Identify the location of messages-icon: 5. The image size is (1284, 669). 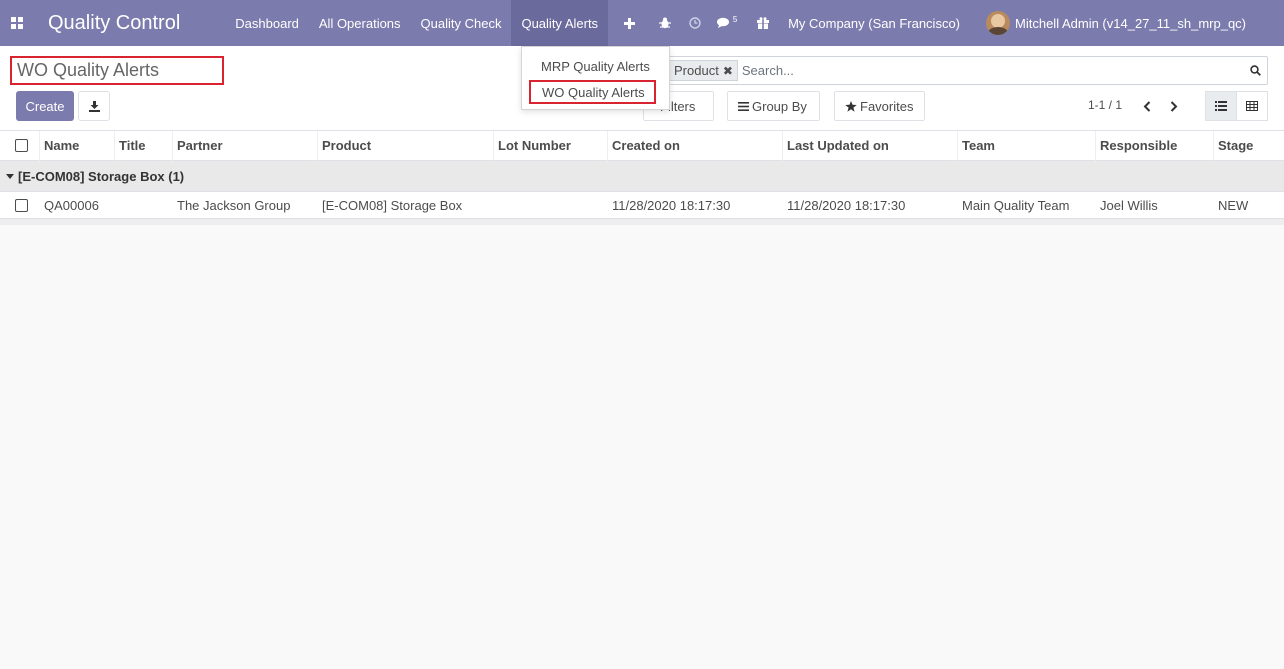
(727, 23).